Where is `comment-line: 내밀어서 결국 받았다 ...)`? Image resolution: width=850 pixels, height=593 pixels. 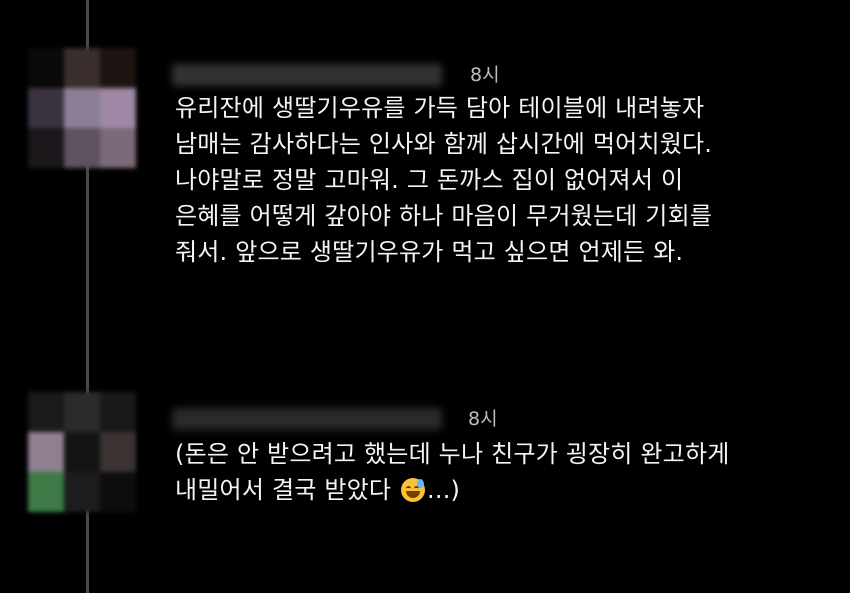 comment-line: 내밀어서 결국 받았다 ...) is located at coordinates (452, 490).